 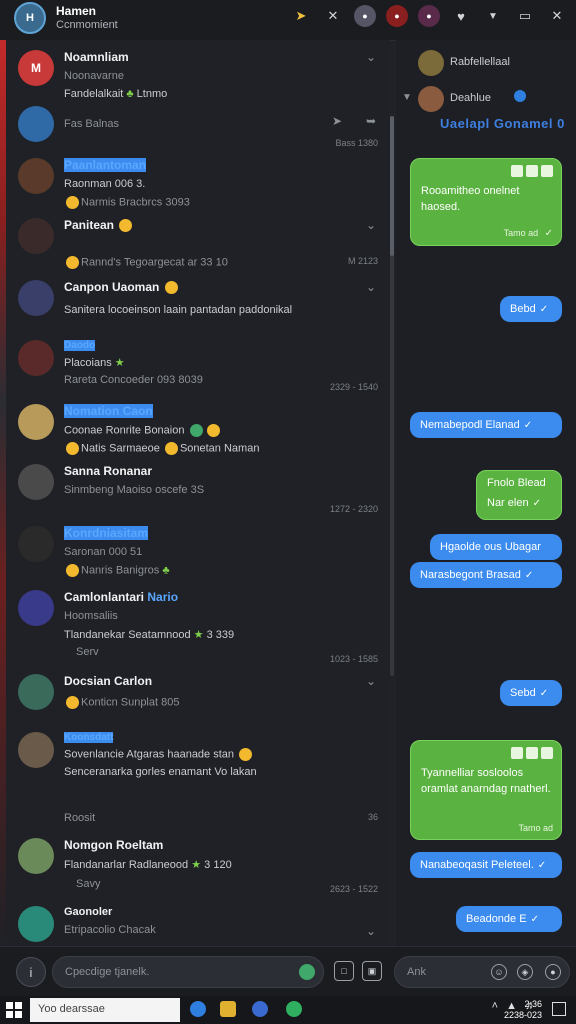 What do you see at coordinates (519, 495) in the screenshot?
I see `message-bubble: Fnolo Blead Nar elen ✓` at bounding box center [519, 495].